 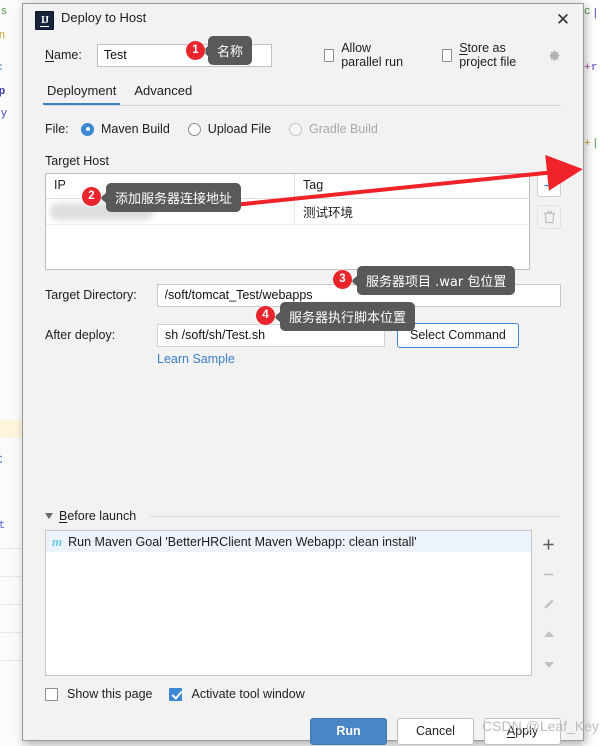 What do you see at coordinates (170, 197) in the screenshot?
I see `annotation-callout-2: 添加服务器连接地址` at bounding box center [170, 197].